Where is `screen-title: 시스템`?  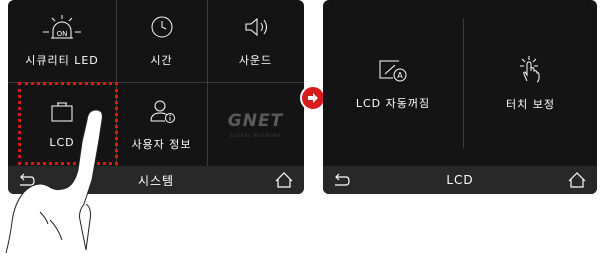
screen-title: 시스템 is located at coordinates (156, 180).